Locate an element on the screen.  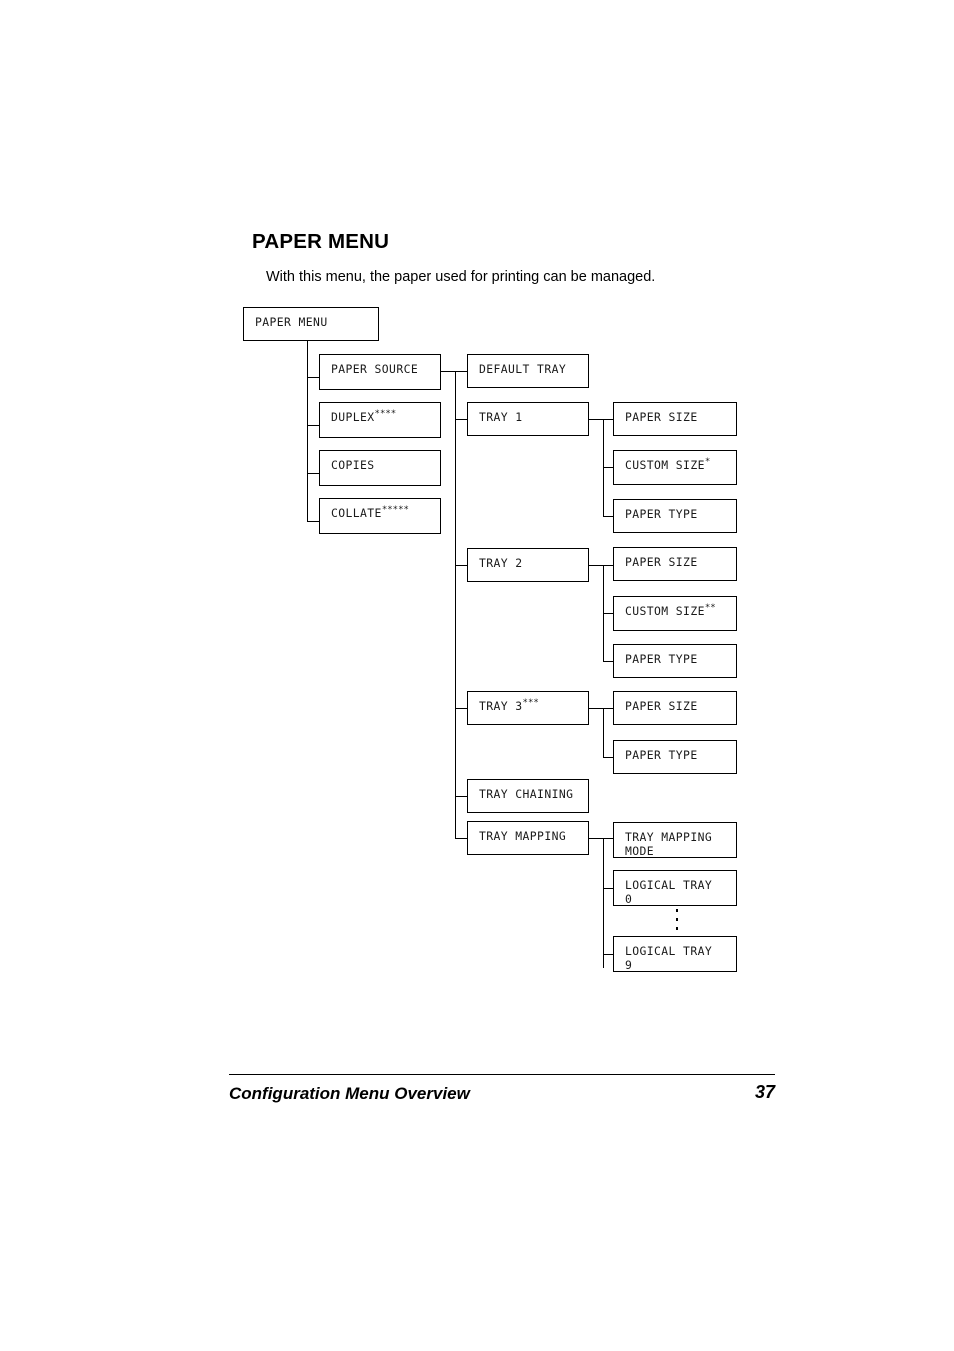
node-tray-mapping: TRAY MAPPING is located at coordinates (528, 838).